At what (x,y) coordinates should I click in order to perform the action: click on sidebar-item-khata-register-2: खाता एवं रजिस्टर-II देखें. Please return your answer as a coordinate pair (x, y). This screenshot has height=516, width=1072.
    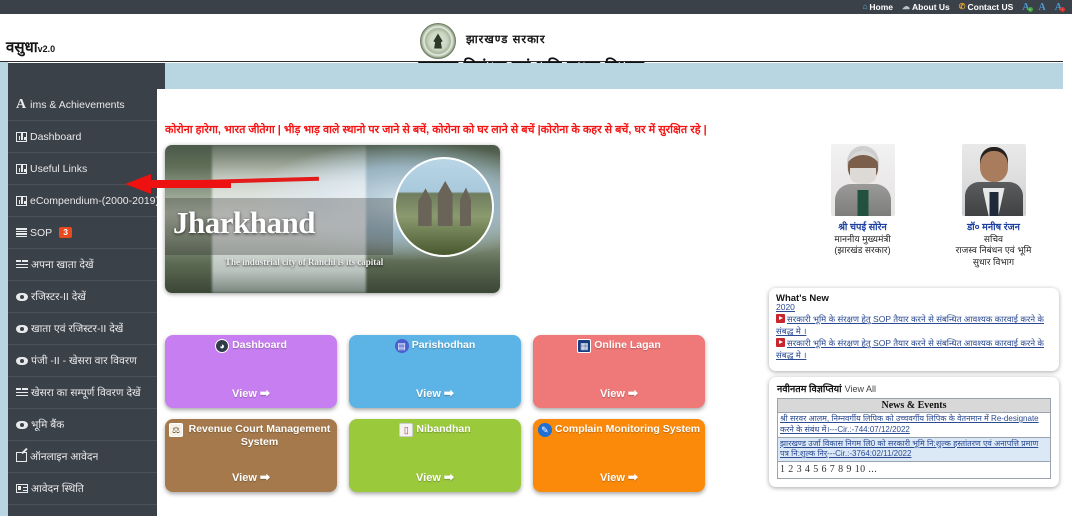
    Looking at the image, I should click on (82, 329).